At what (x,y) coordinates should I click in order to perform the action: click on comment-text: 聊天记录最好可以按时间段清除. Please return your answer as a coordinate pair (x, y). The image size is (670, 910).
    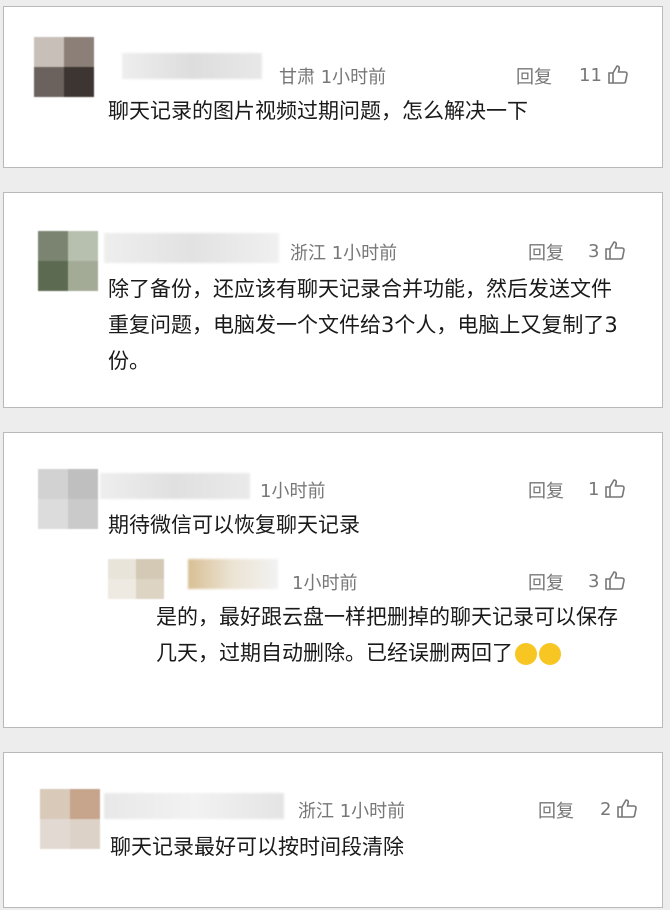
    Looking at the image, I should click on (257, 847).